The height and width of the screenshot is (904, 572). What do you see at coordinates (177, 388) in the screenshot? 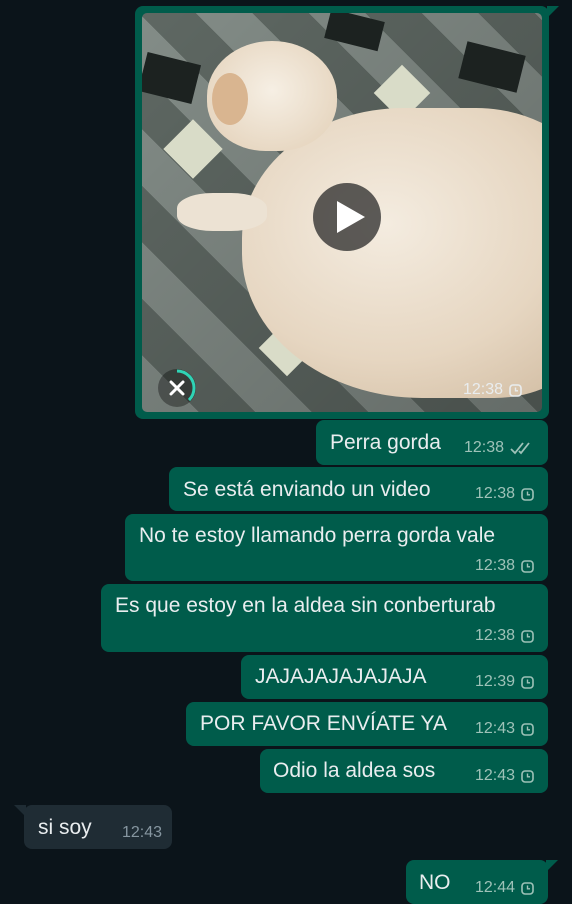
I see `cancel-upload-icon` at bounding box center [177, 388].